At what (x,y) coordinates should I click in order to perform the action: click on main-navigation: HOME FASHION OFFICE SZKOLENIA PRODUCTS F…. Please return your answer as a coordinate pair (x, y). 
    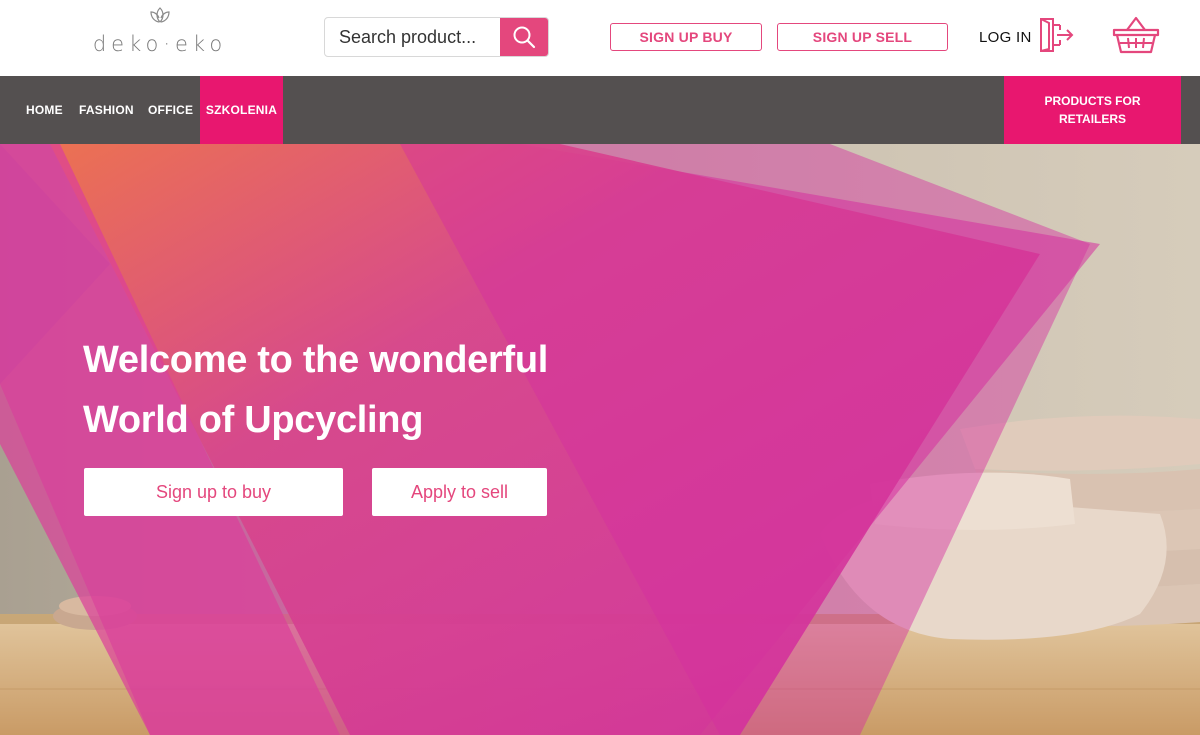
    Looking at the image, I should click on (600, 110).